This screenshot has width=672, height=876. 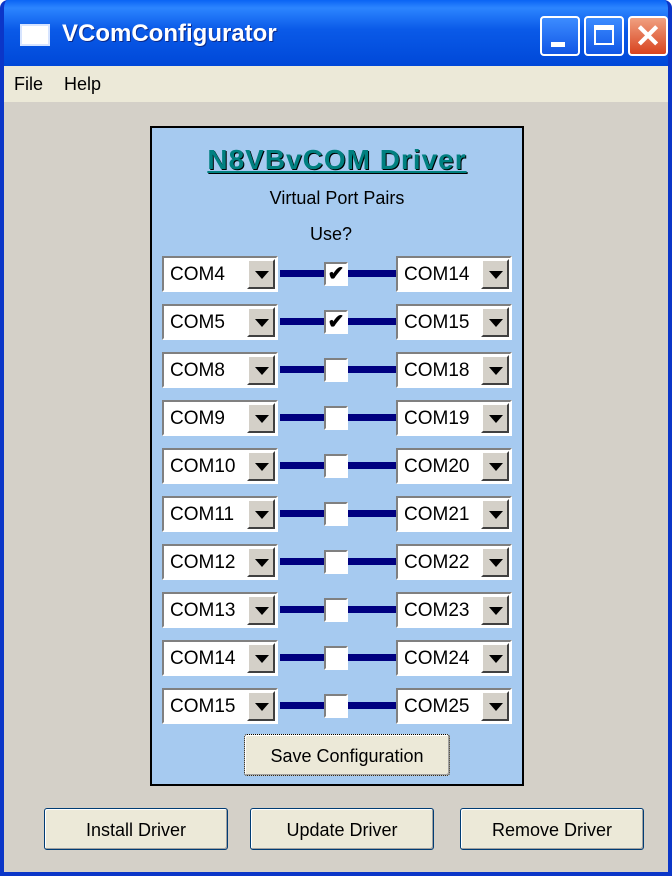 What do you see at coordinates (220, 658) in the screenshot?
I see `left-port-select: COM14` at bounding box center [220, 658].